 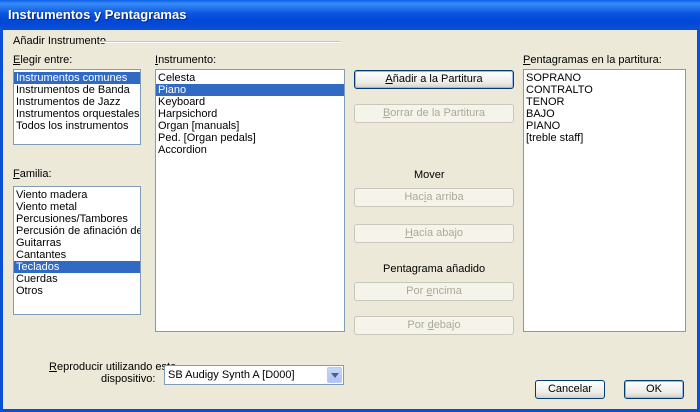 What do you see at coordinates (570, 389) in the screenshot?
I see `cancel-button: Cancelar` at bounding box center [570, 389].